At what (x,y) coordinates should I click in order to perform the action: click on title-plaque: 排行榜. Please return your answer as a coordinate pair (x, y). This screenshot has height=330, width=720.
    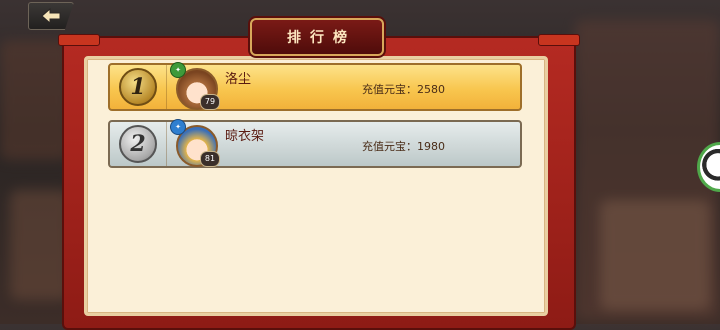
    Looking at the image, I should click on (317, 37).